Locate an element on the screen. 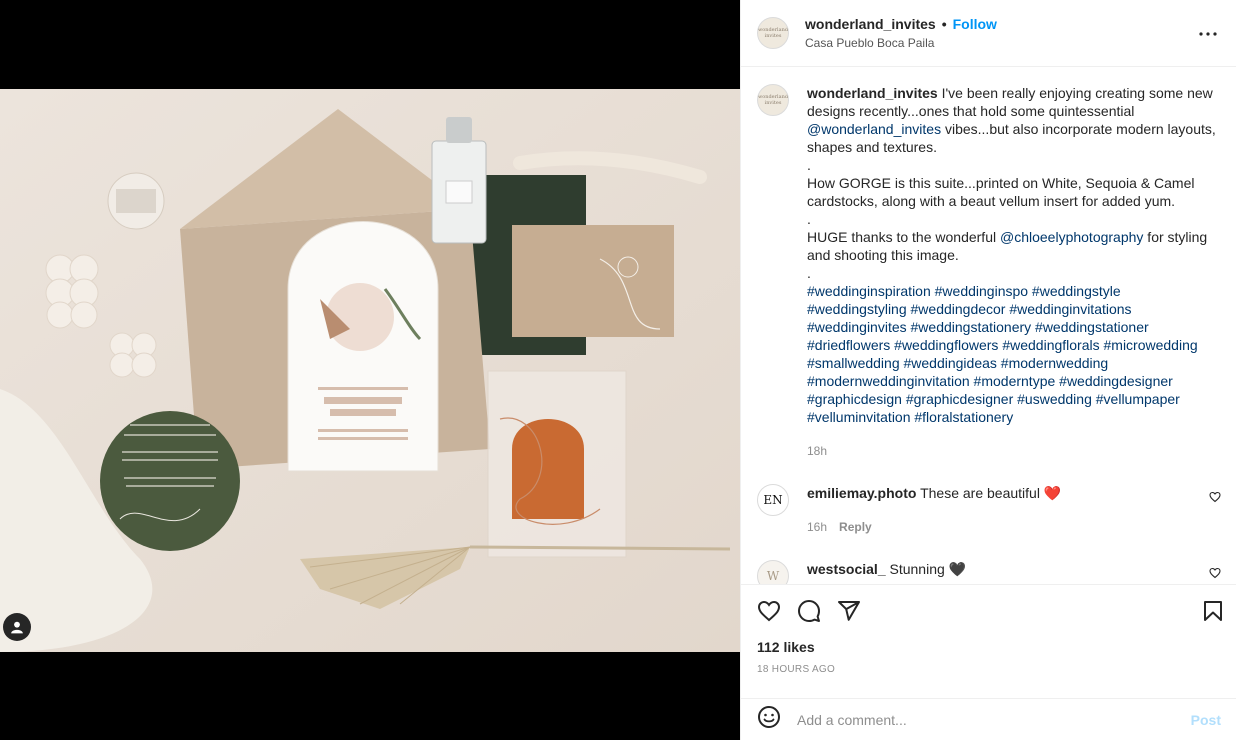 This screenshot has width=1236, height=740. action-bar is located at coordinates (988, 611).